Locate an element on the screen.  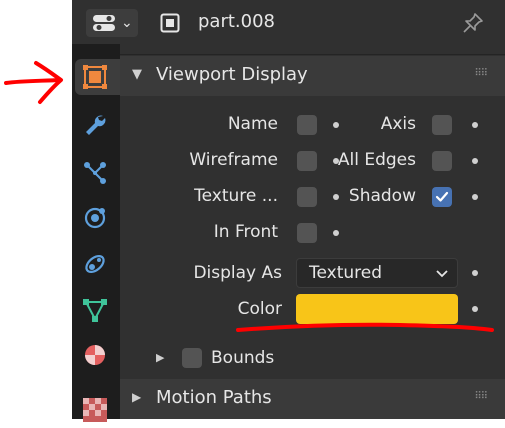
physics-icon is located at coordinates (95, 218).